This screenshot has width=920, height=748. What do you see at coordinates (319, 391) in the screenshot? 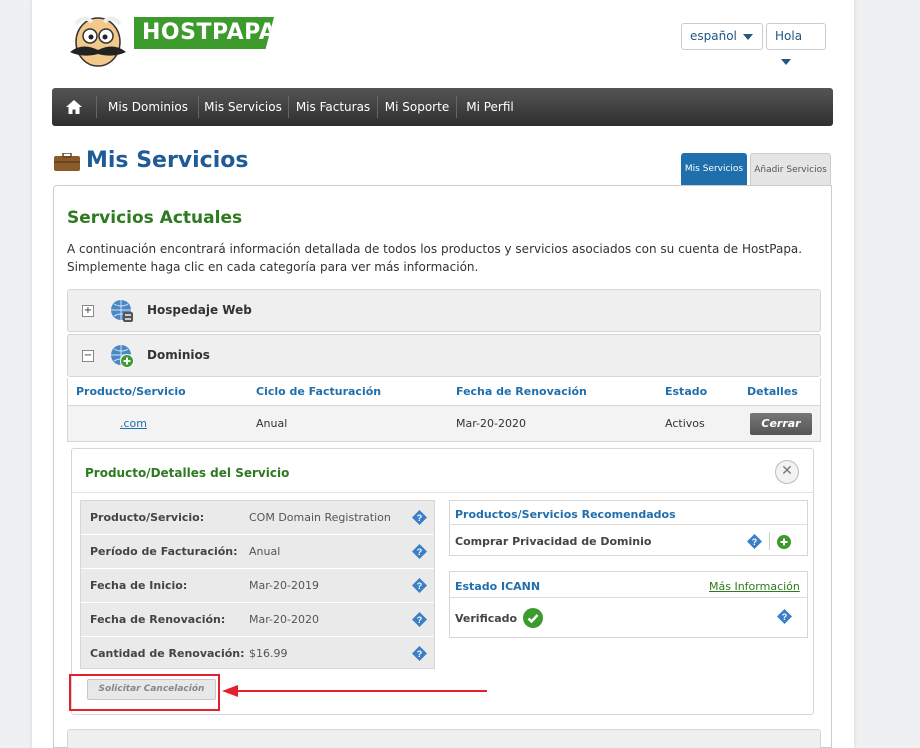
I see `column-header: Ciclo de Facturación` at bounding box center [319, 391].